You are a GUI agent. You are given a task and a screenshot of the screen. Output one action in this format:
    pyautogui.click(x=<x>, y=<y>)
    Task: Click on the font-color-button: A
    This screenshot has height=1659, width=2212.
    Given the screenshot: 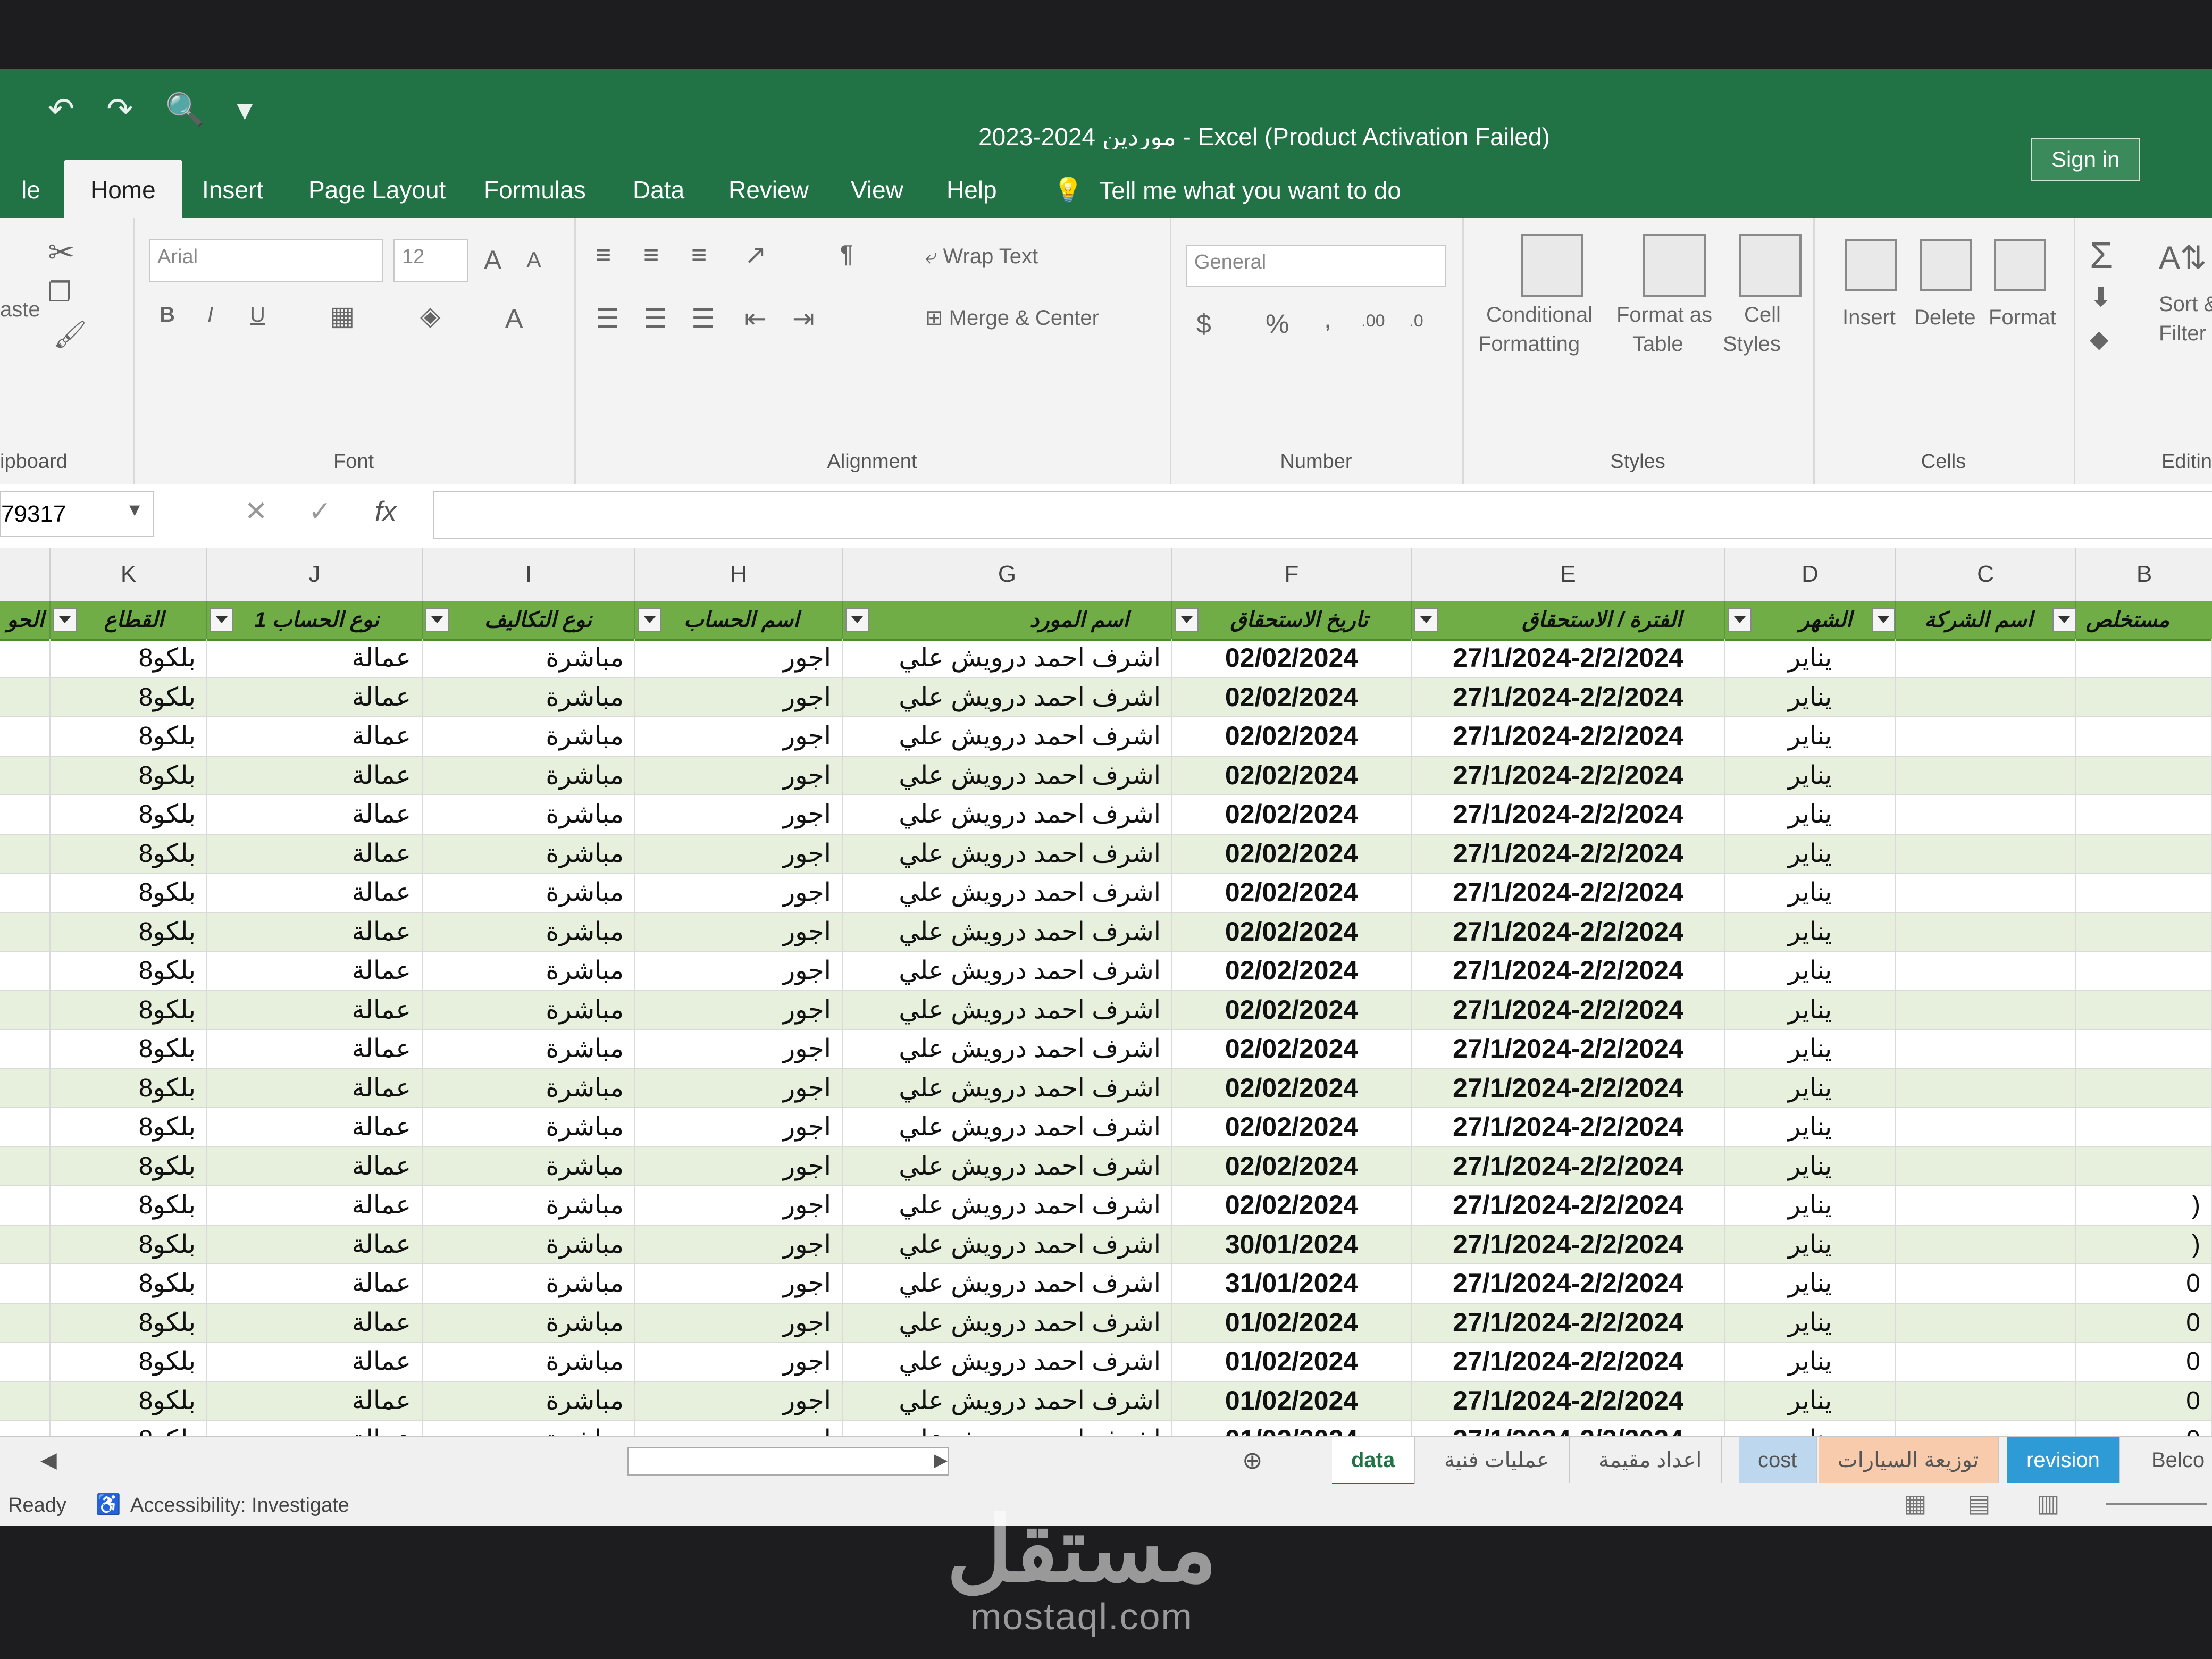 What is the action you would take?
    pyautogui.click(x=514, y=318)
    